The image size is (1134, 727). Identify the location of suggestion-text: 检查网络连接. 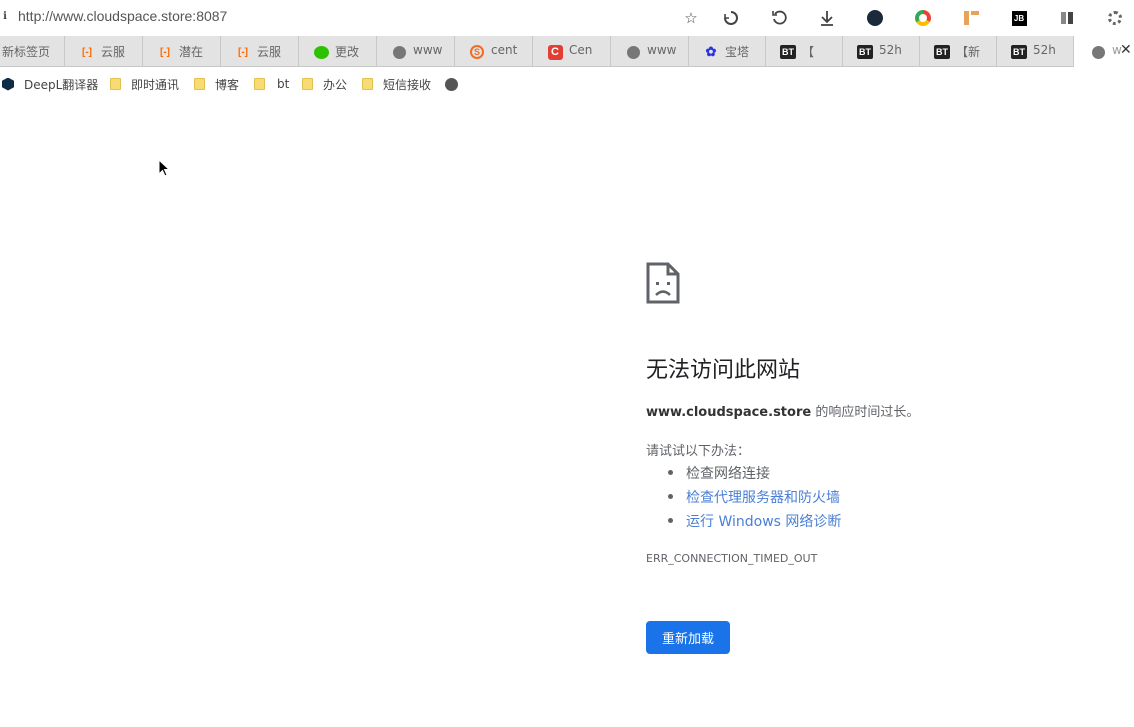
(728, 474).